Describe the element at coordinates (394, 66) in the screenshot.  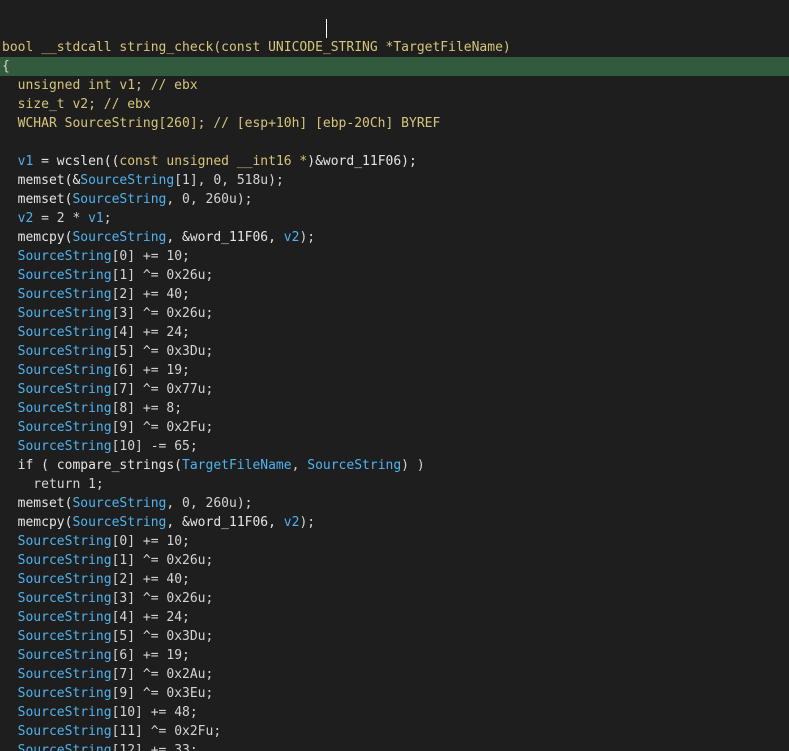
I see `code-line: {` at that location.